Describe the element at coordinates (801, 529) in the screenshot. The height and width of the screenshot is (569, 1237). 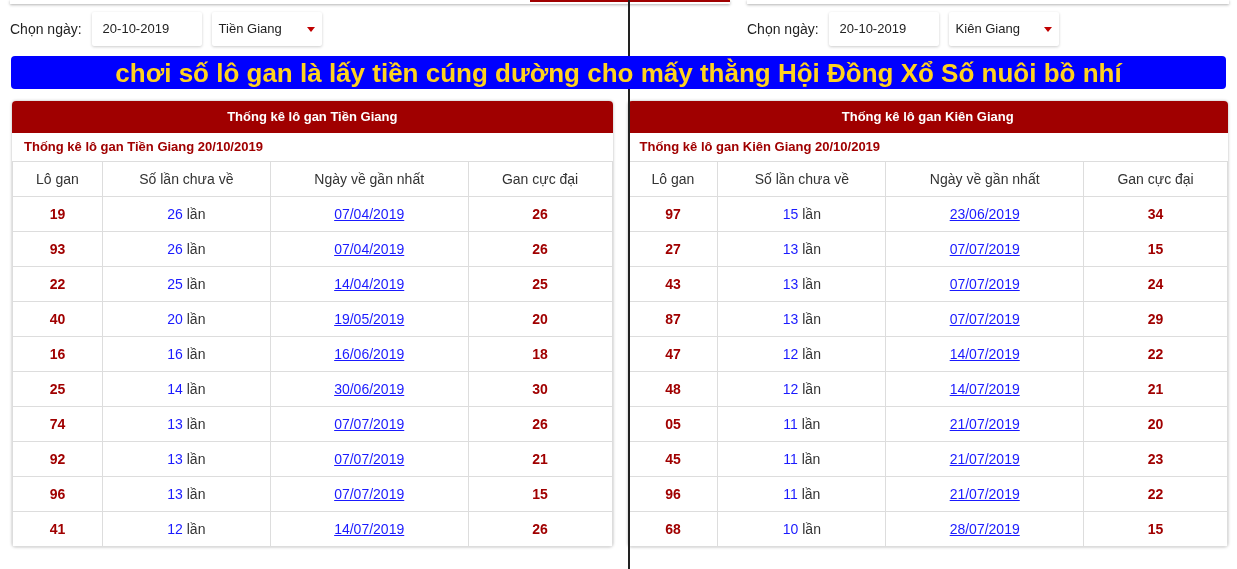
I see `miss-count-cell: 10 lần` at that location.